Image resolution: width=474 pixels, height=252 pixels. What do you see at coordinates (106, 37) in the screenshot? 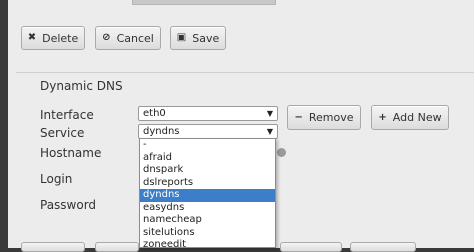
I see `cancel-icon: ⊘` at bounding box center [106, 37].